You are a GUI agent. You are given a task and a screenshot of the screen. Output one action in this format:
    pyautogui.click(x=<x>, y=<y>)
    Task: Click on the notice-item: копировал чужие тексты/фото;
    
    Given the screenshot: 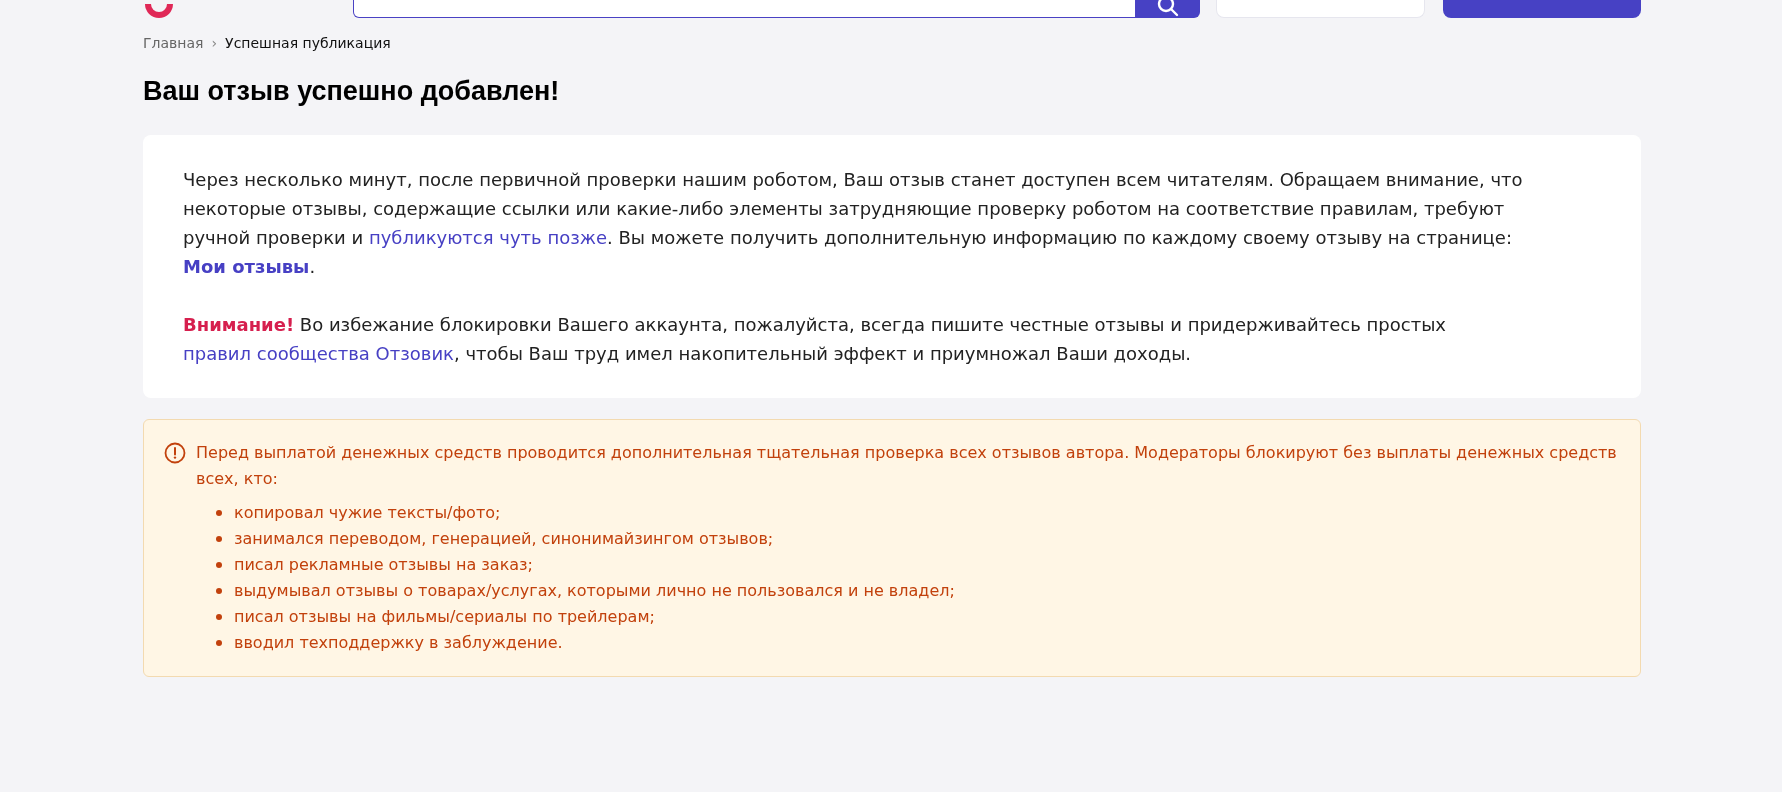 What is the action you would take?
    pyautogui.click(x=367, y=513)
    